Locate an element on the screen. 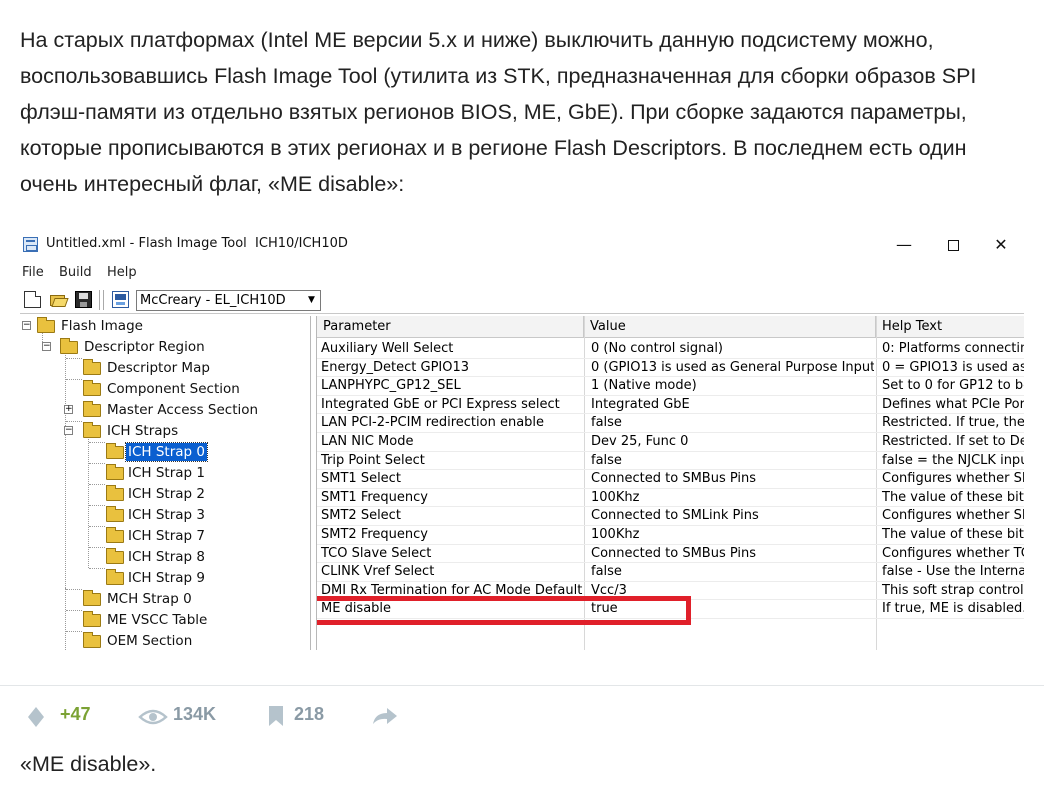  tree-item-master-access-section: + Master Access Section is located at coordinates (165, 410).